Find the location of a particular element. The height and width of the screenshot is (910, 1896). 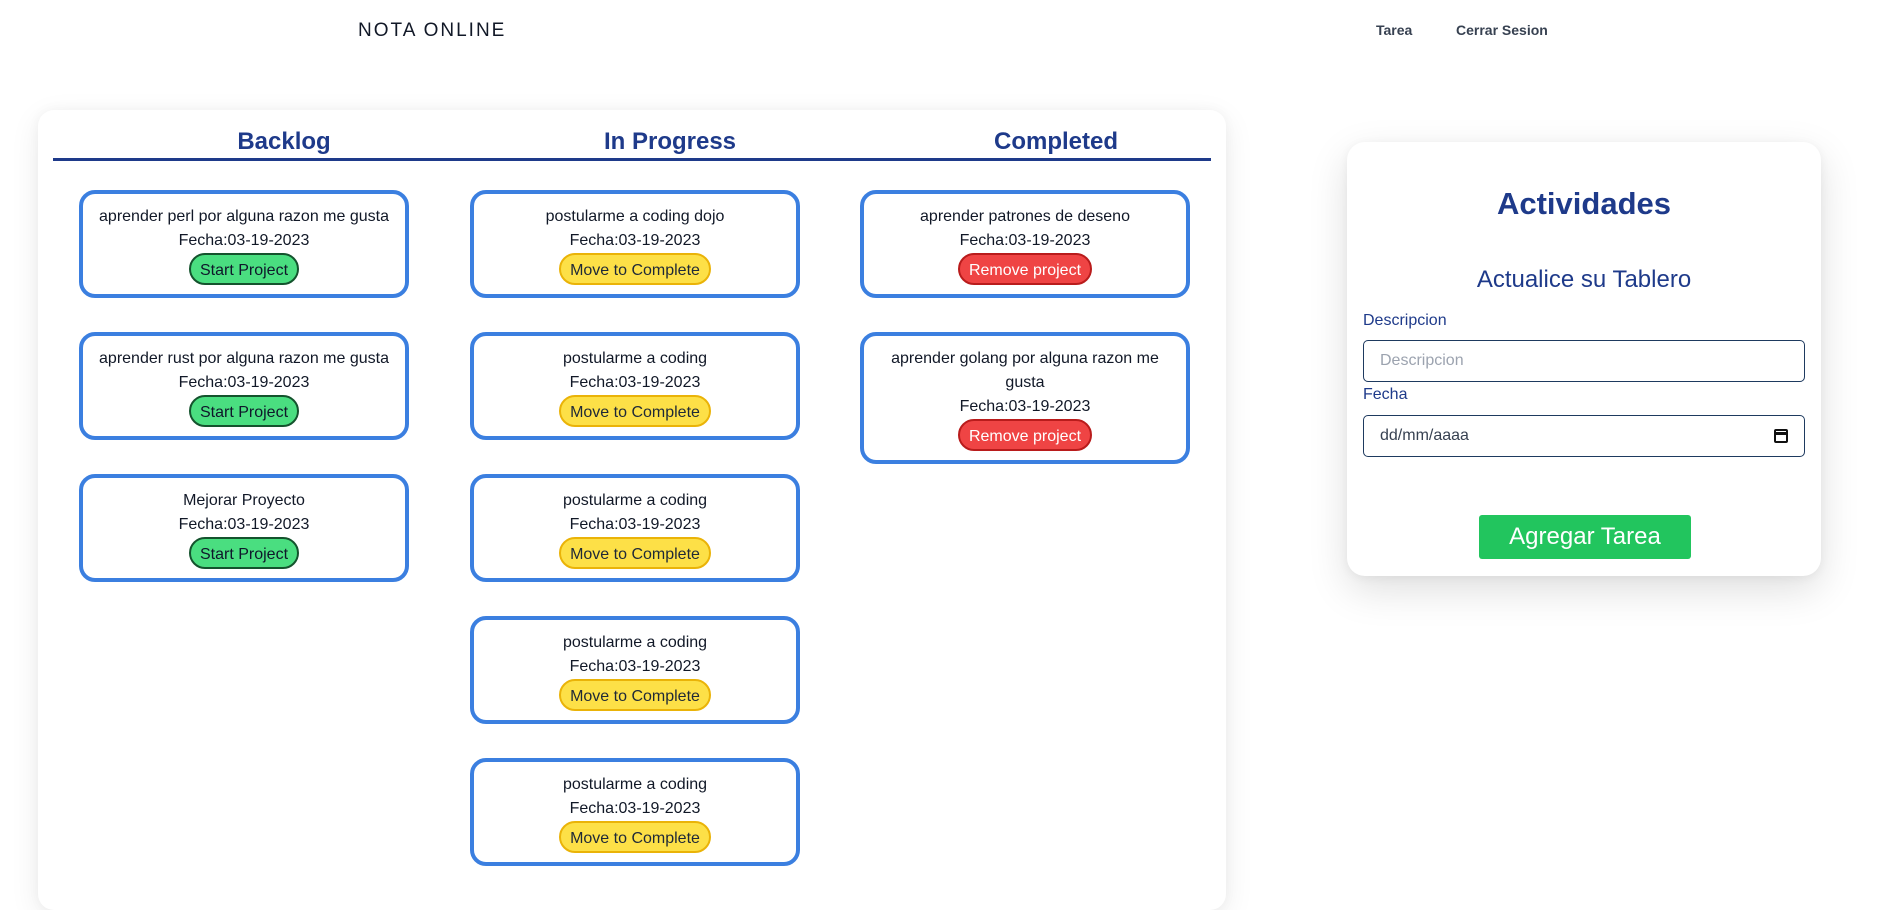

top-nav: NOTA ONLINE Tarea Cerrar Sesion is located at coordinates (948, 31).